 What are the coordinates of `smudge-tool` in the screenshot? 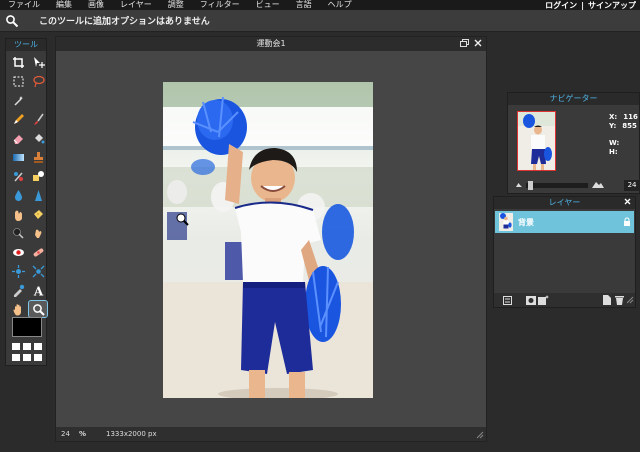 It's located at (18, 214).